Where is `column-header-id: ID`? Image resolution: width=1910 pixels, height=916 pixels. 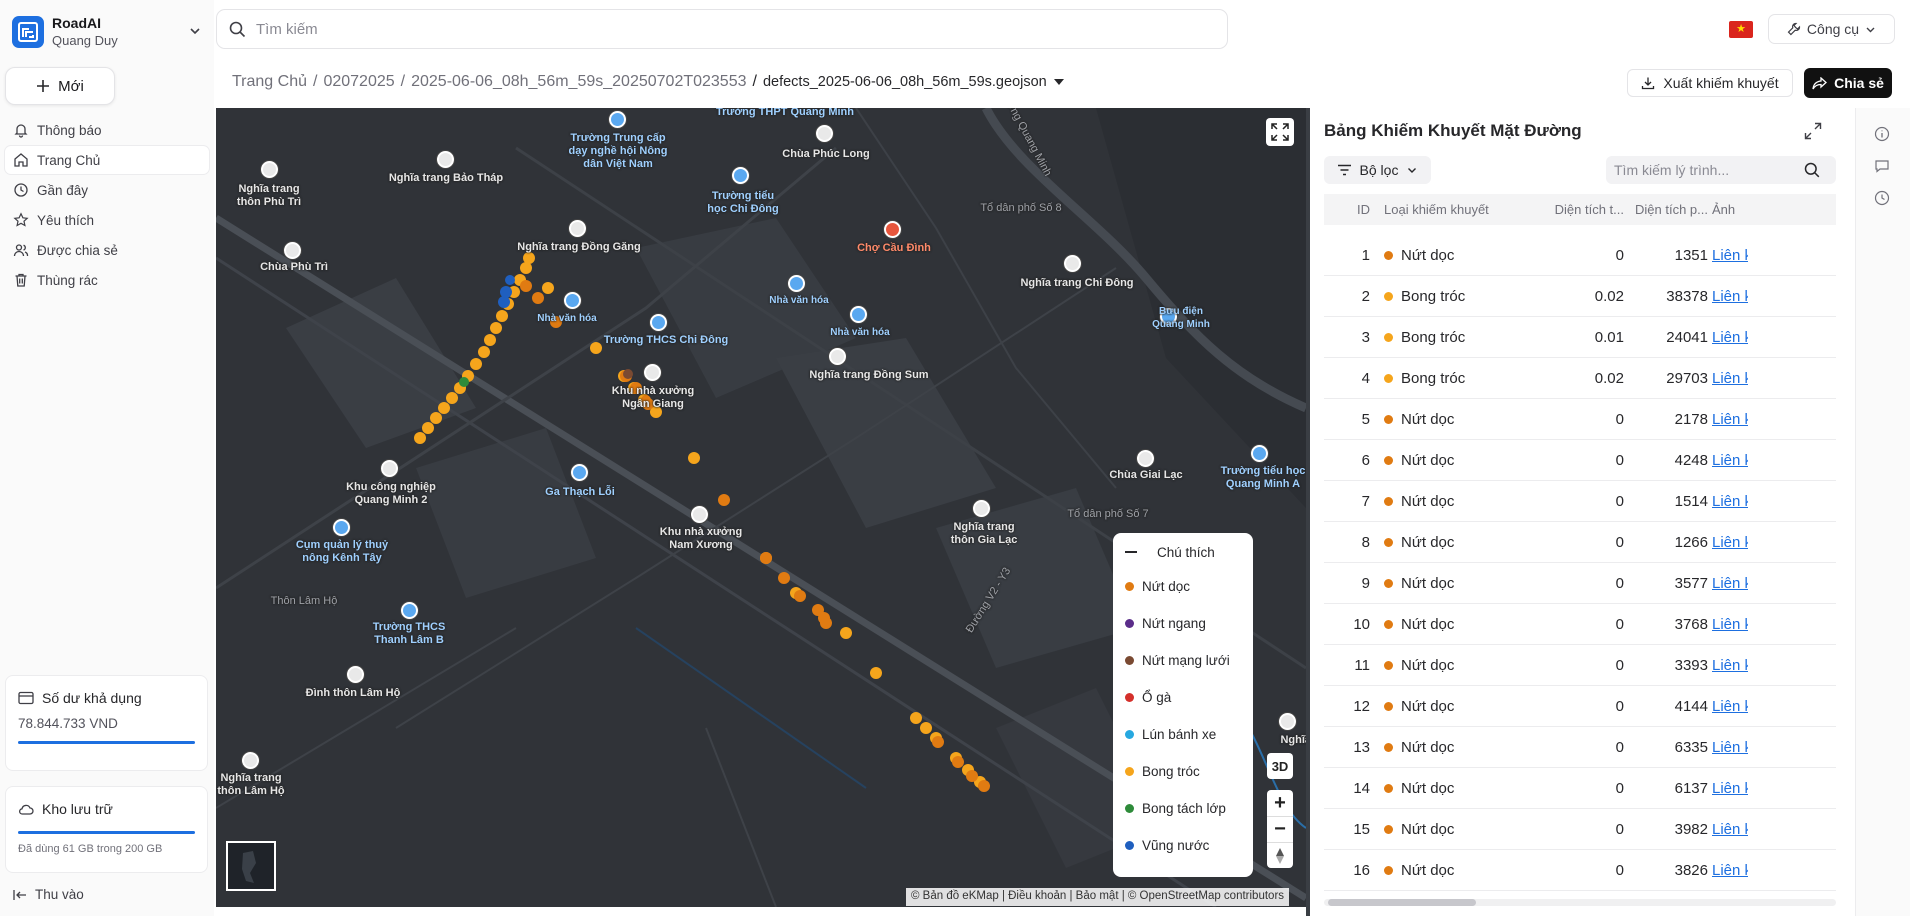
column-header-id: ID is located at coordinates (1347, 209).